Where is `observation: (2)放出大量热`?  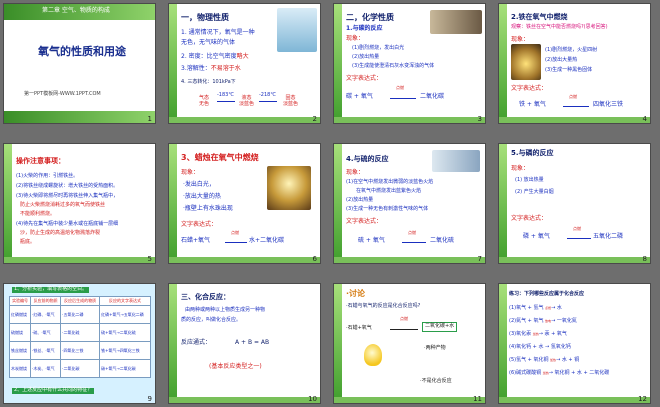
observation: (2)放出大量热 is located at coordinates (561, 60).